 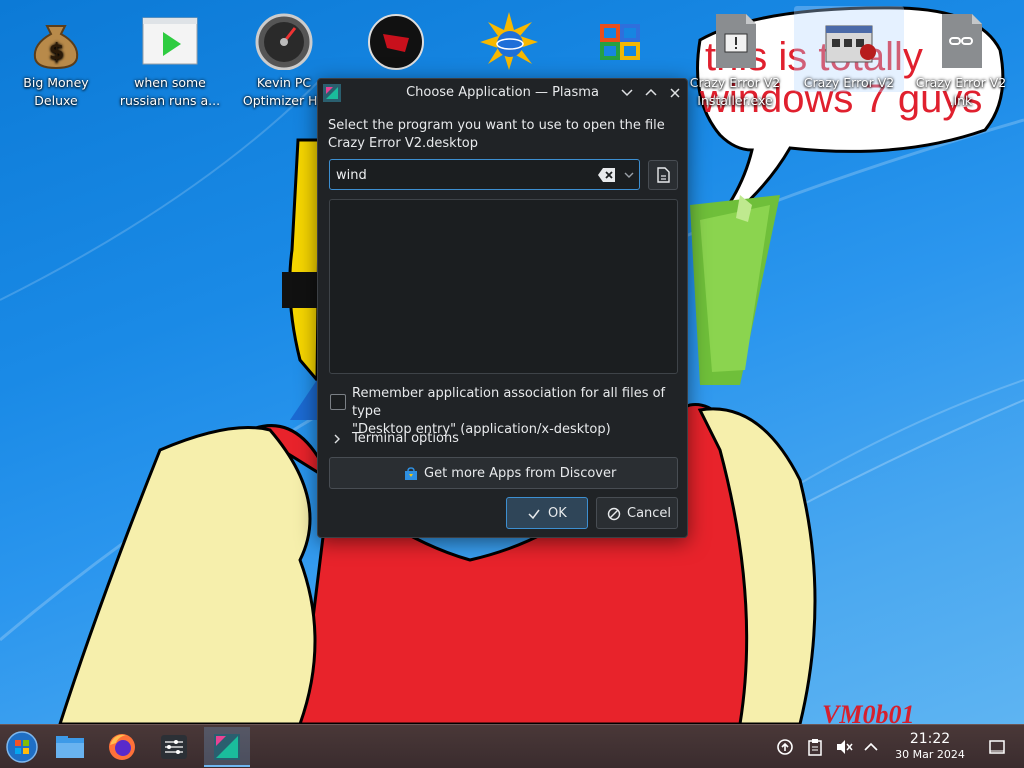 I want to click on document-open-icon, so click(x=663, y=175).